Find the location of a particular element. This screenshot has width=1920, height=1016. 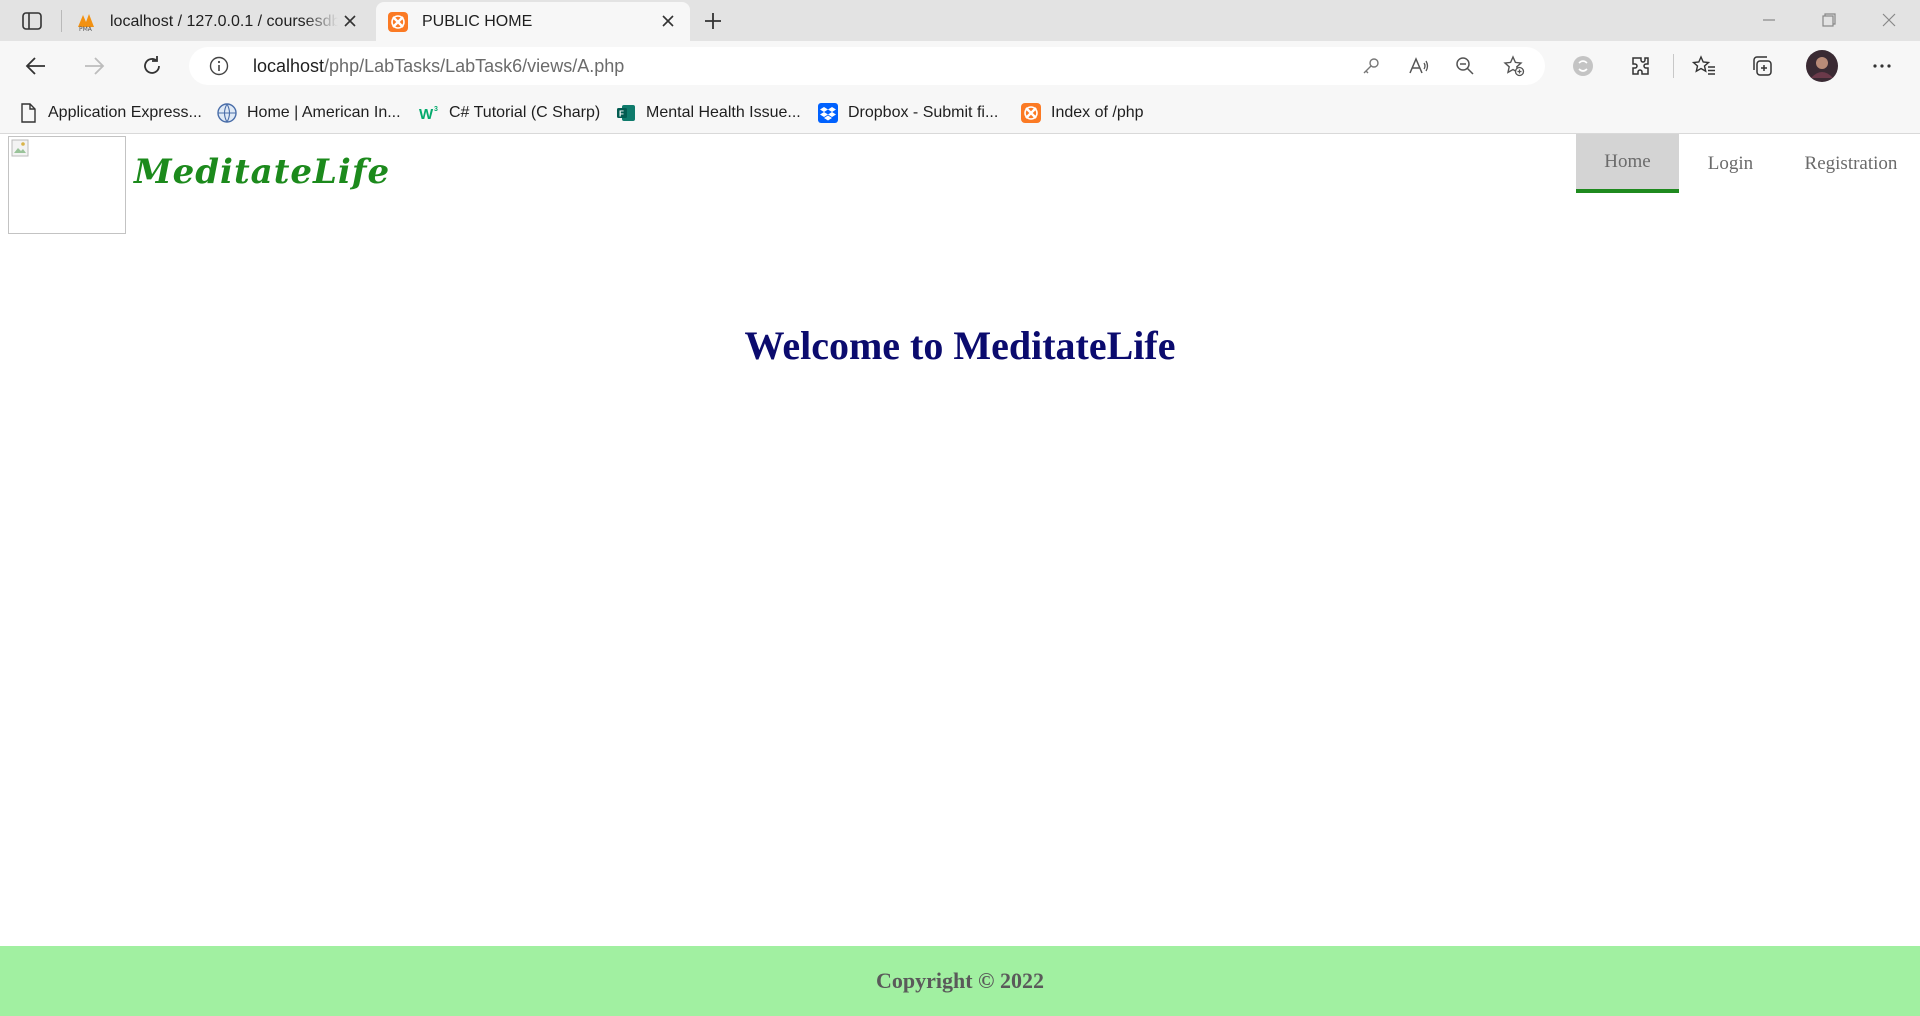

forward-icon is located at coordinates (94, 66).